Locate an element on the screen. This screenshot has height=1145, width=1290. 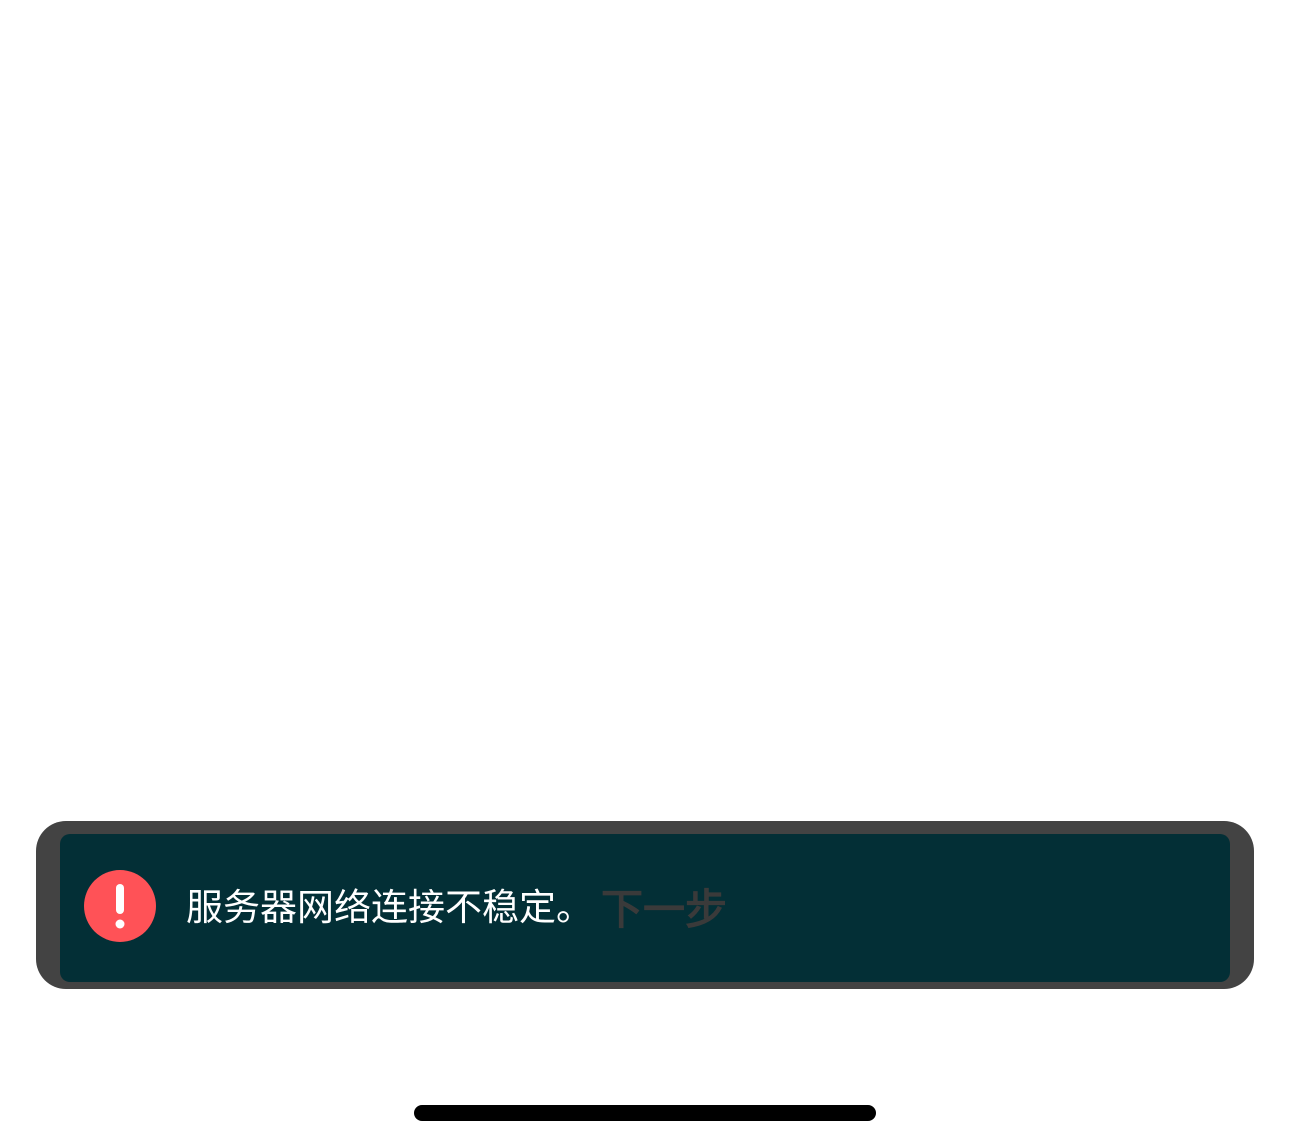
next-button: 下一步 is located at coordinates (664, 910).